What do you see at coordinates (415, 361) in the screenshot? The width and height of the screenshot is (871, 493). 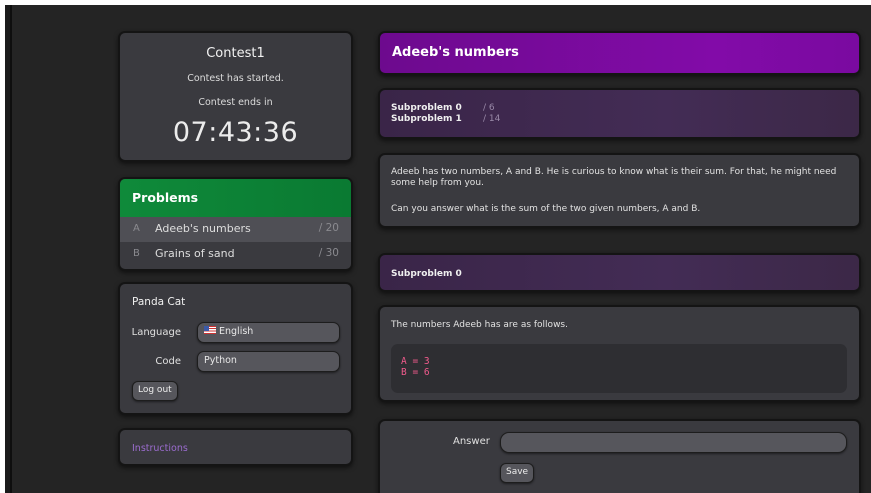 I see `code-line: A = 3` at bounding box center [415, 361].